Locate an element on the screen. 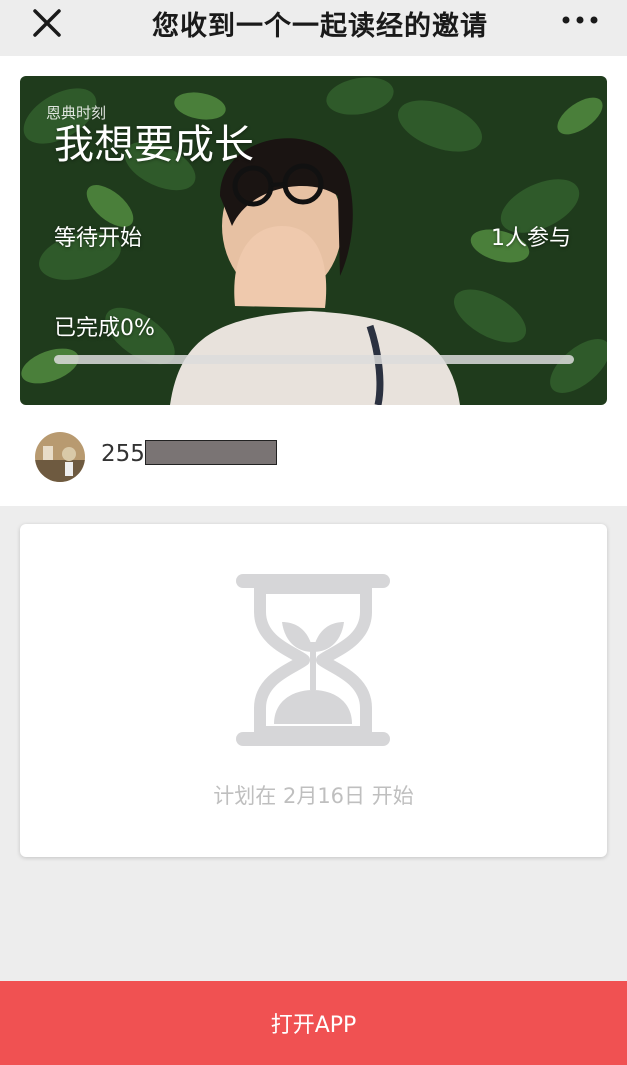 This screenshot has height=1065, width=627. start-date-text: 计划在 2月16日 开始 is located at coordinates (313, 796).